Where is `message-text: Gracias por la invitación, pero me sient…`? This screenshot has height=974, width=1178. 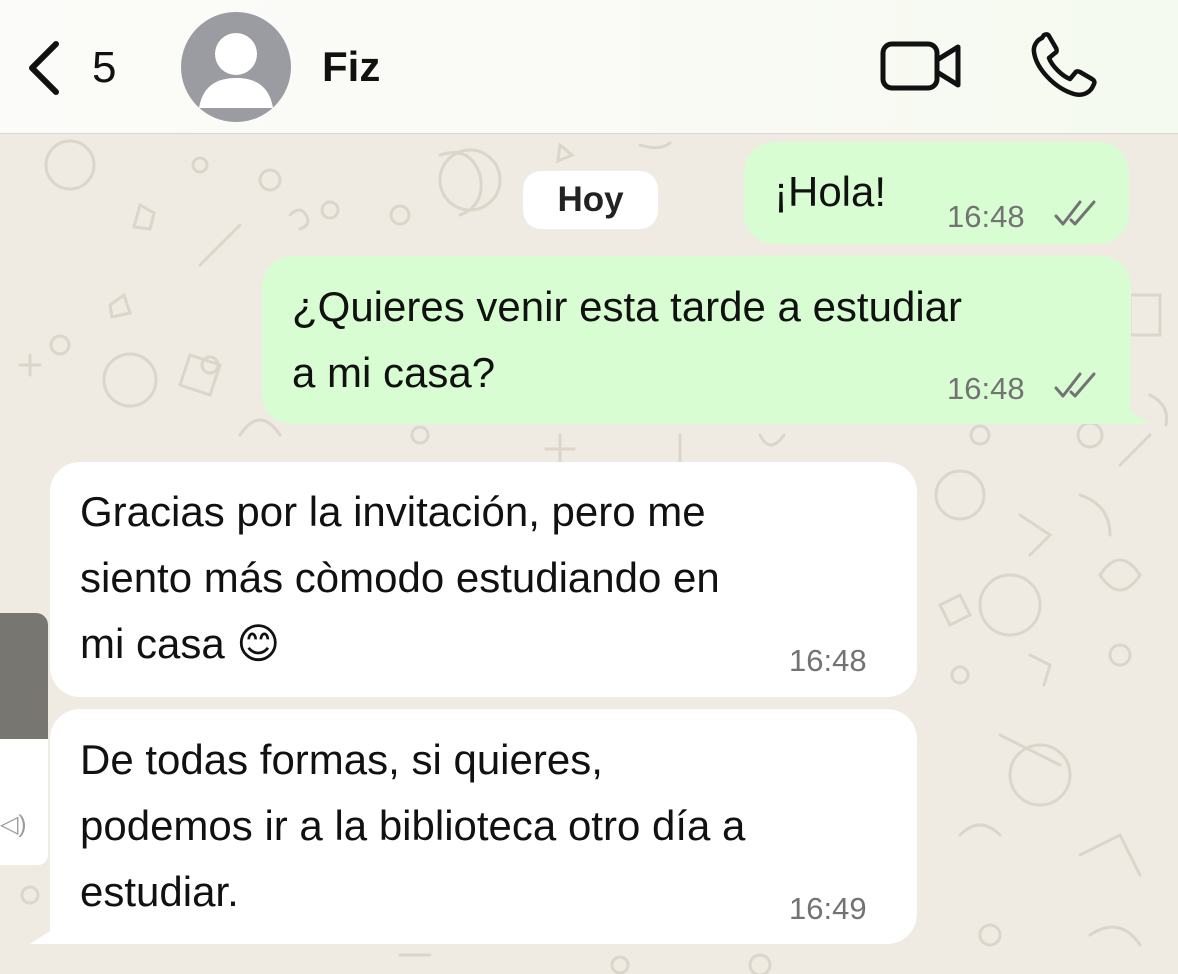
message-text: Gracias por la invitación, pero me sient… is located at coordinates (400, 577).